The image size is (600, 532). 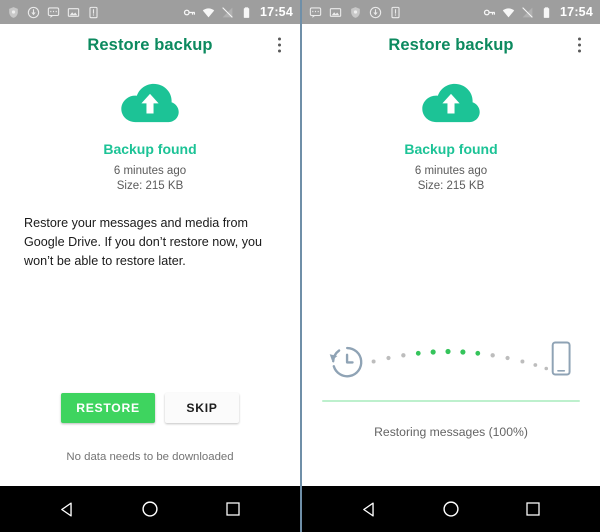 I want to click on app-bar-right: Restore backup, so click(x=451, y=45).